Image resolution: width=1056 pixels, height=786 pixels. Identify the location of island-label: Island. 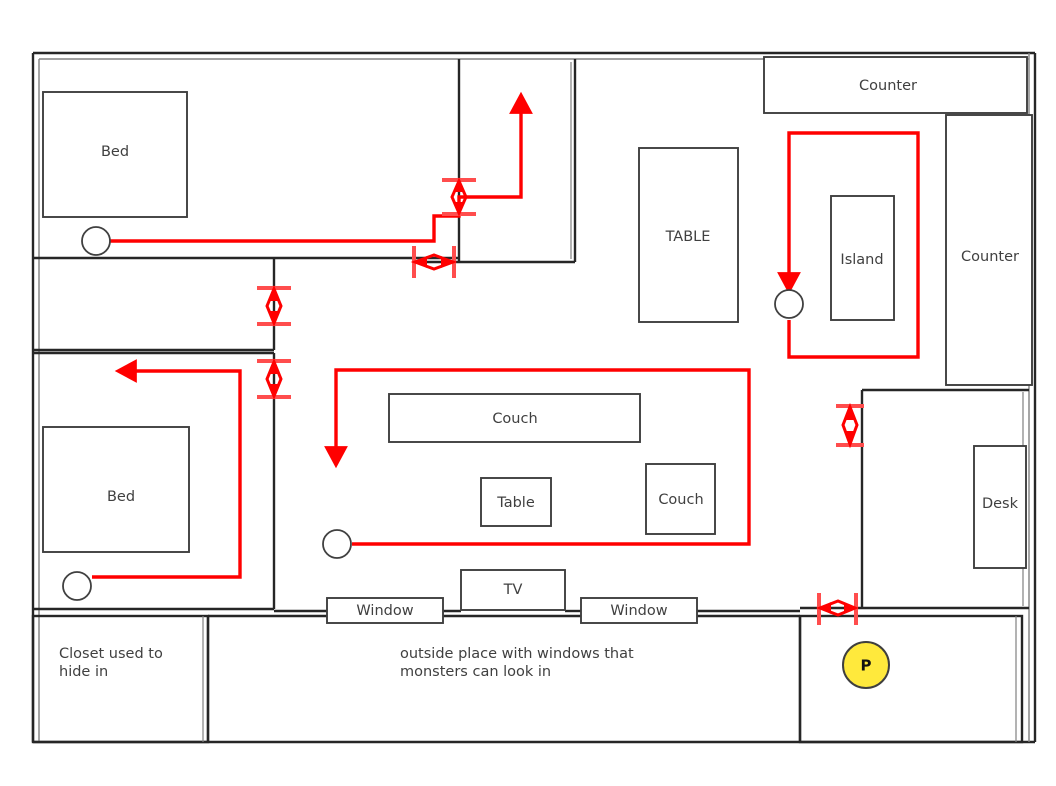
(861, 260).